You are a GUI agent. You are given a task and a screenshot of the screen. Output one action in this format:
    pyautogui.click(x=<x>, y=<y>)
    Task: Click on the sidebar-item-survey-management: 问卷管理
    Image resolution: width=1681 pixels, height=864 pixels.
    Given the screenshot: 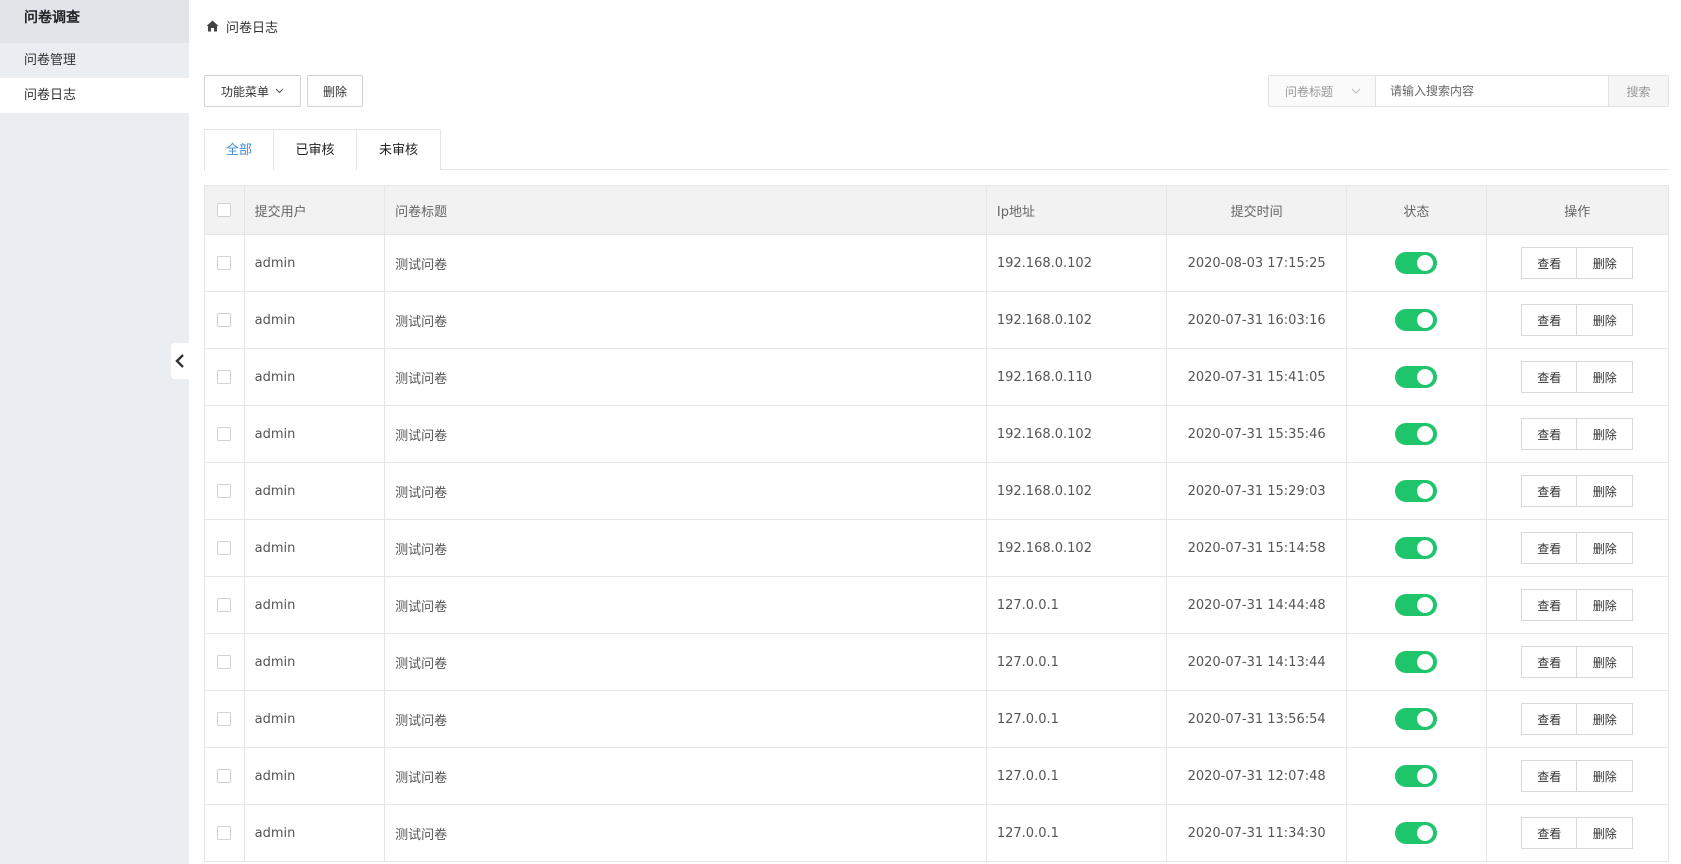 What is the action you would take?
    pyautogui.click(x=94, y=60)
    